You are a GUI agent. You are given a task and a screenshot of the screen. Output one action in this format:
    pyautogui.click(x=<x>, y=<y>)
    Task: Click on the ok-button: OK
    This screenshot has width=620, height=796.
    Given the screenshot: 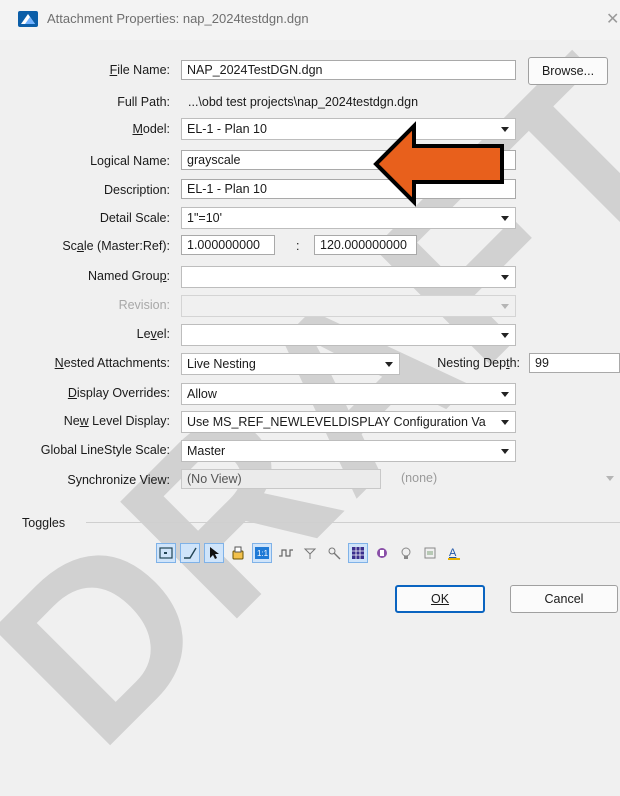 What is the action you would take?
    pyautogui.click(x=440, y=599)
    